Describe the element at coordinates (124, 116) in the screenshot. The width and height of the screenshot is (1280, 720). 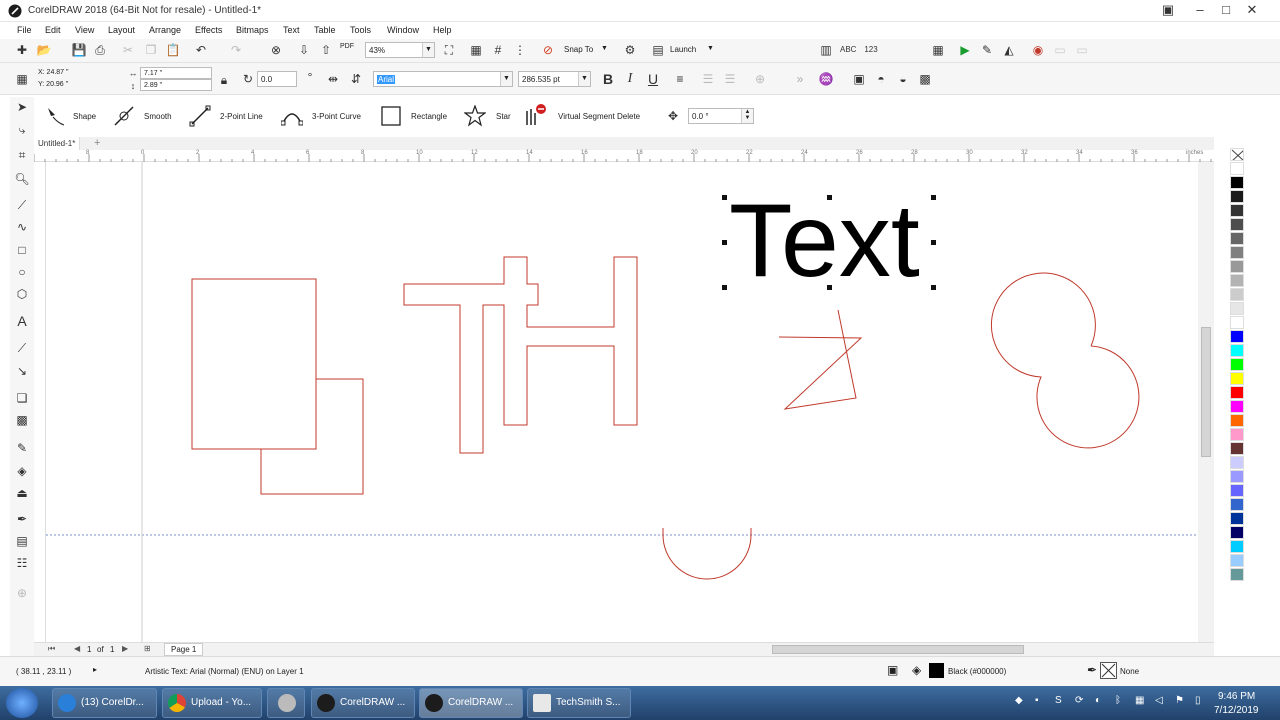
I see `smooth-tool-icon` at that location.